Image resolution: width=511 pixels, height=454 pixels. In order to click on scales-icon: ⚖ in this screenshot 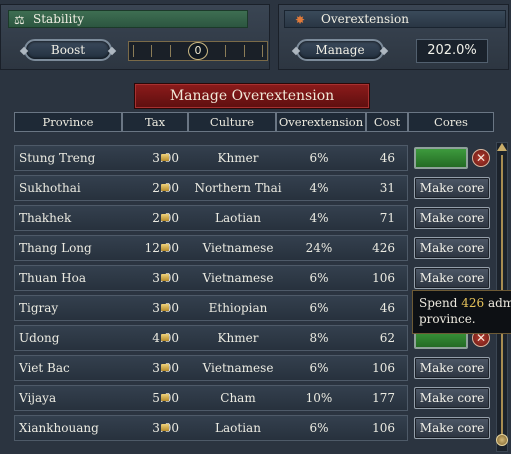, I will do `click(19, 20)`.